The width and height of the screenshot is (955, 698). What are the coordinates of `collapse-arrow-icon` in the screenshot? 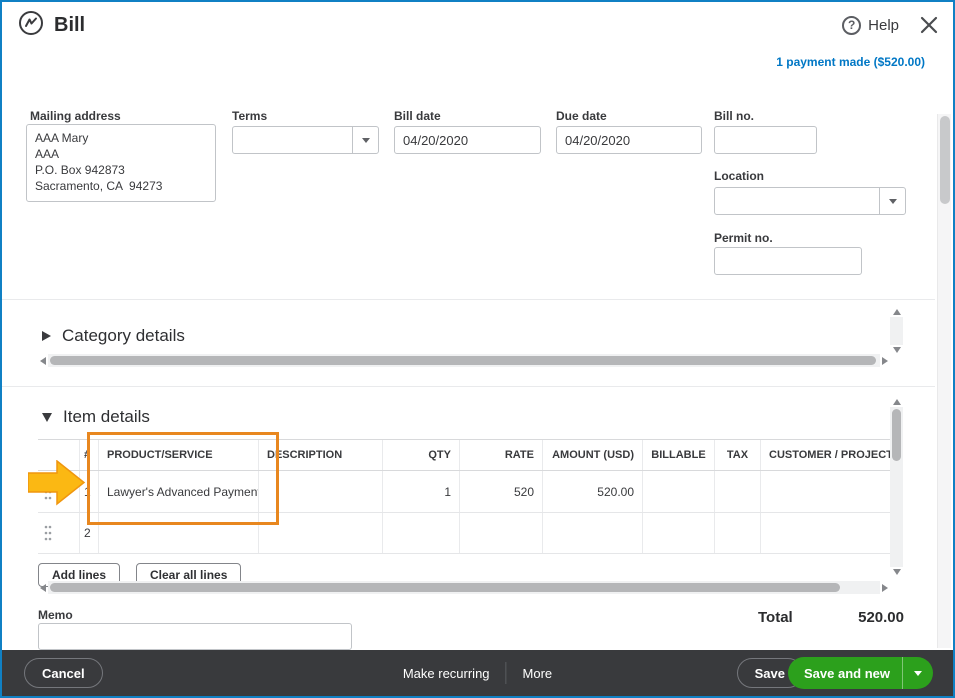 It's located at (46, 336).